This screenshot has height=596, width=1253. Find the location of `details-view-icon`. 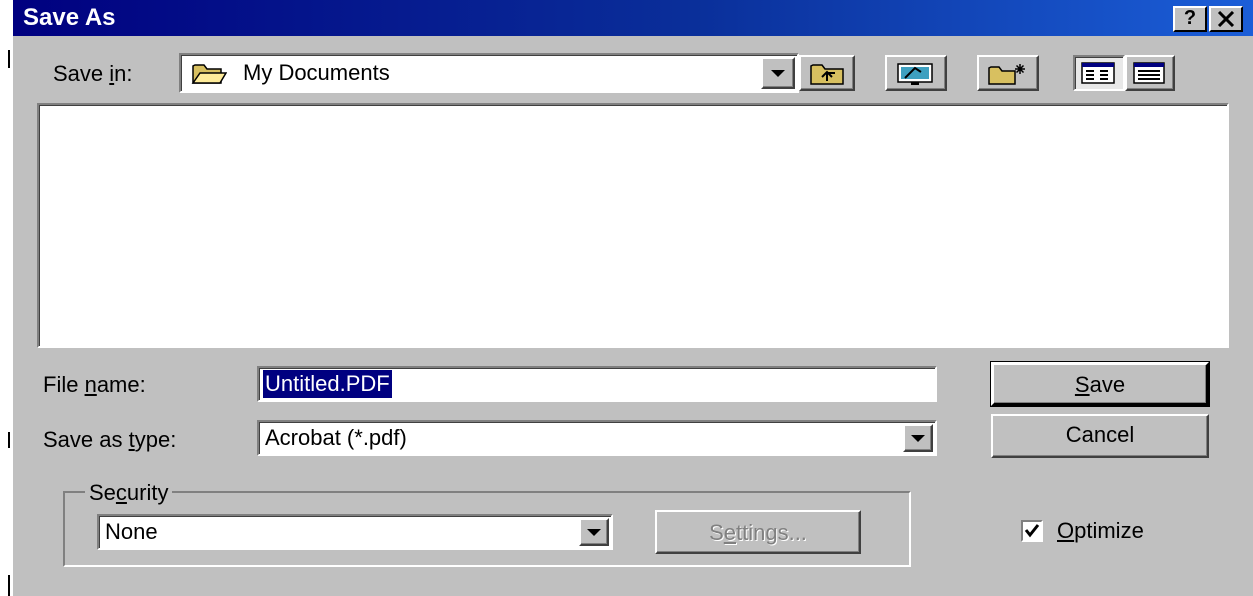

details-view-icon is located at coordinates (1149, 73).